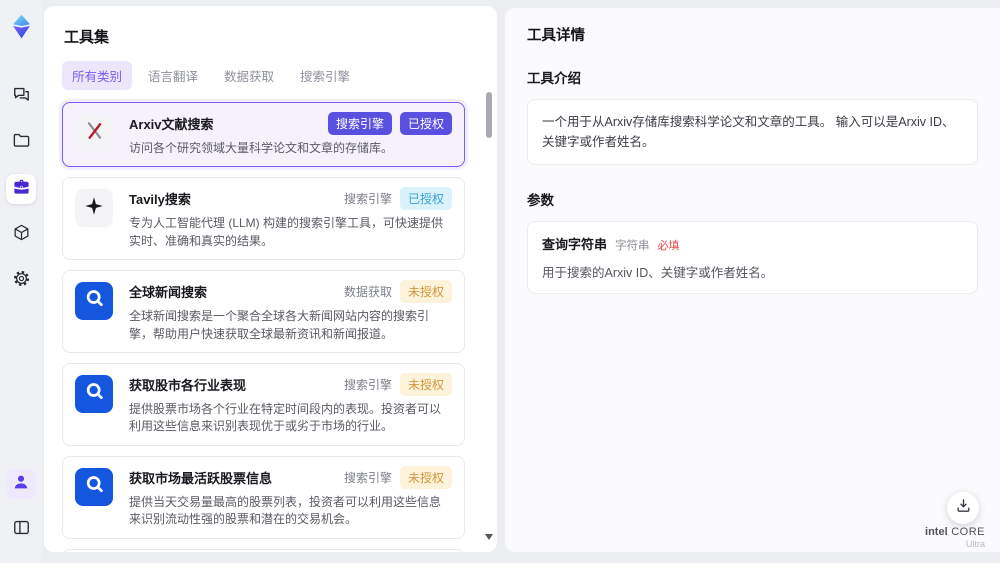  I want to click on cube-icon, so click(21, 235).